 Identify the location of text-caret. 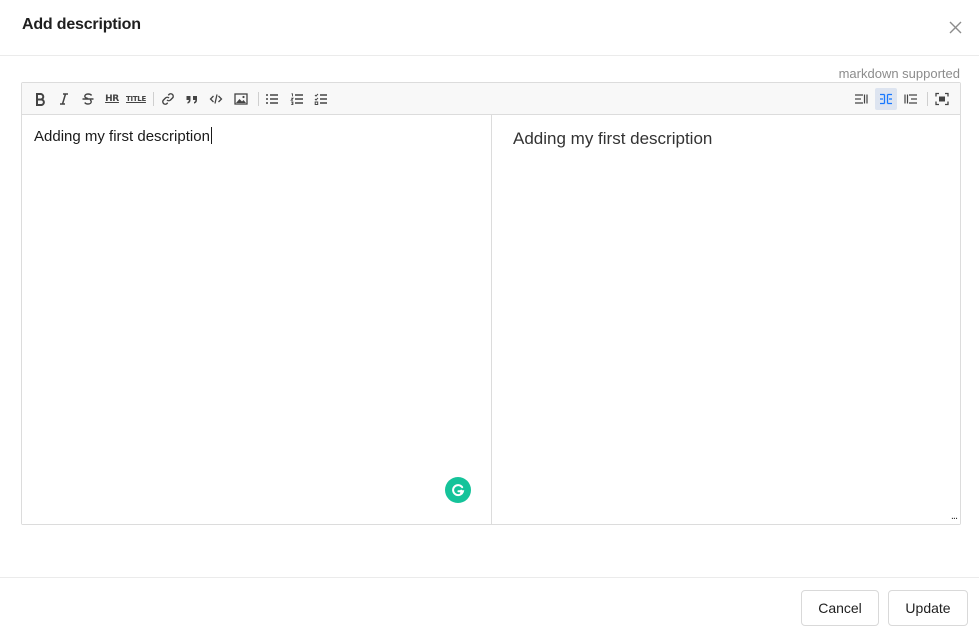
(211, 135).